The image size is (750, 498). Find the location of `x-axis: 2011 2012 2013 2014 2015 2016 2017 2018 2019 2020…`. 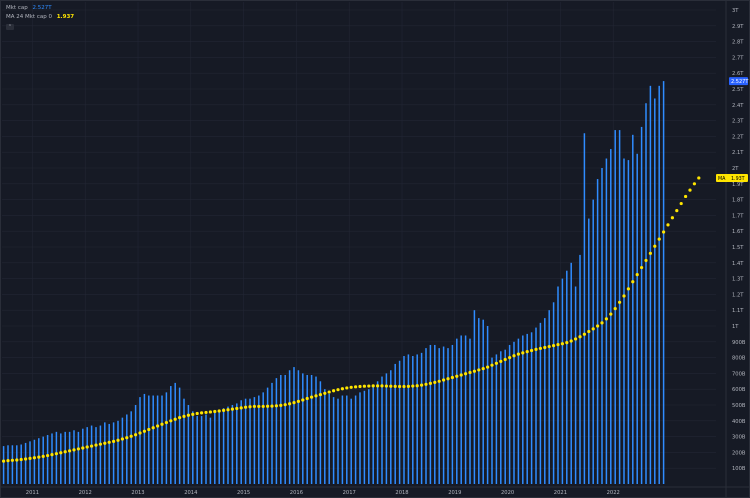

x-axis: 2011 2012 2013 2014 2015 2016 2017 2018 2019 2020… is located at coordinates (323, 493).